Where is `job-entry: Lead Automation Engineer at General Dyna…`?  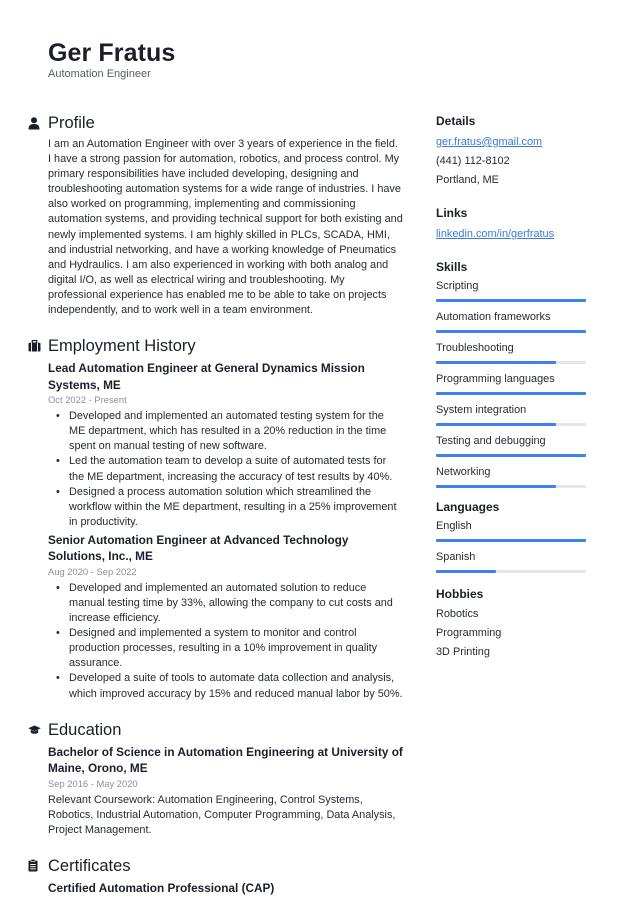 job-entry: Lead Automation Engineer at General Dyna… is located at coordinates (225, 445).